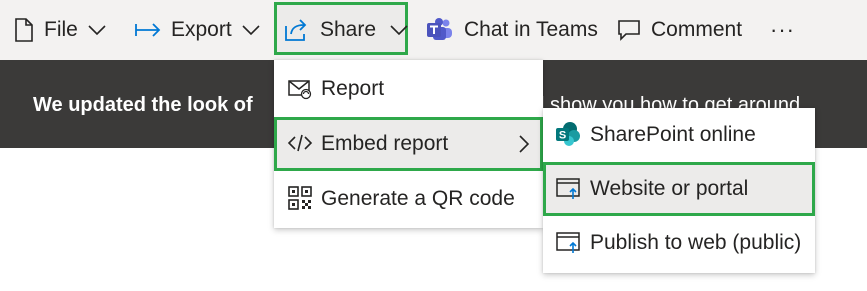 The height and width of the screenshot is (291, 867). I want to click on submenu-item-website-or-portal: Website or portal, so click(679, 189).